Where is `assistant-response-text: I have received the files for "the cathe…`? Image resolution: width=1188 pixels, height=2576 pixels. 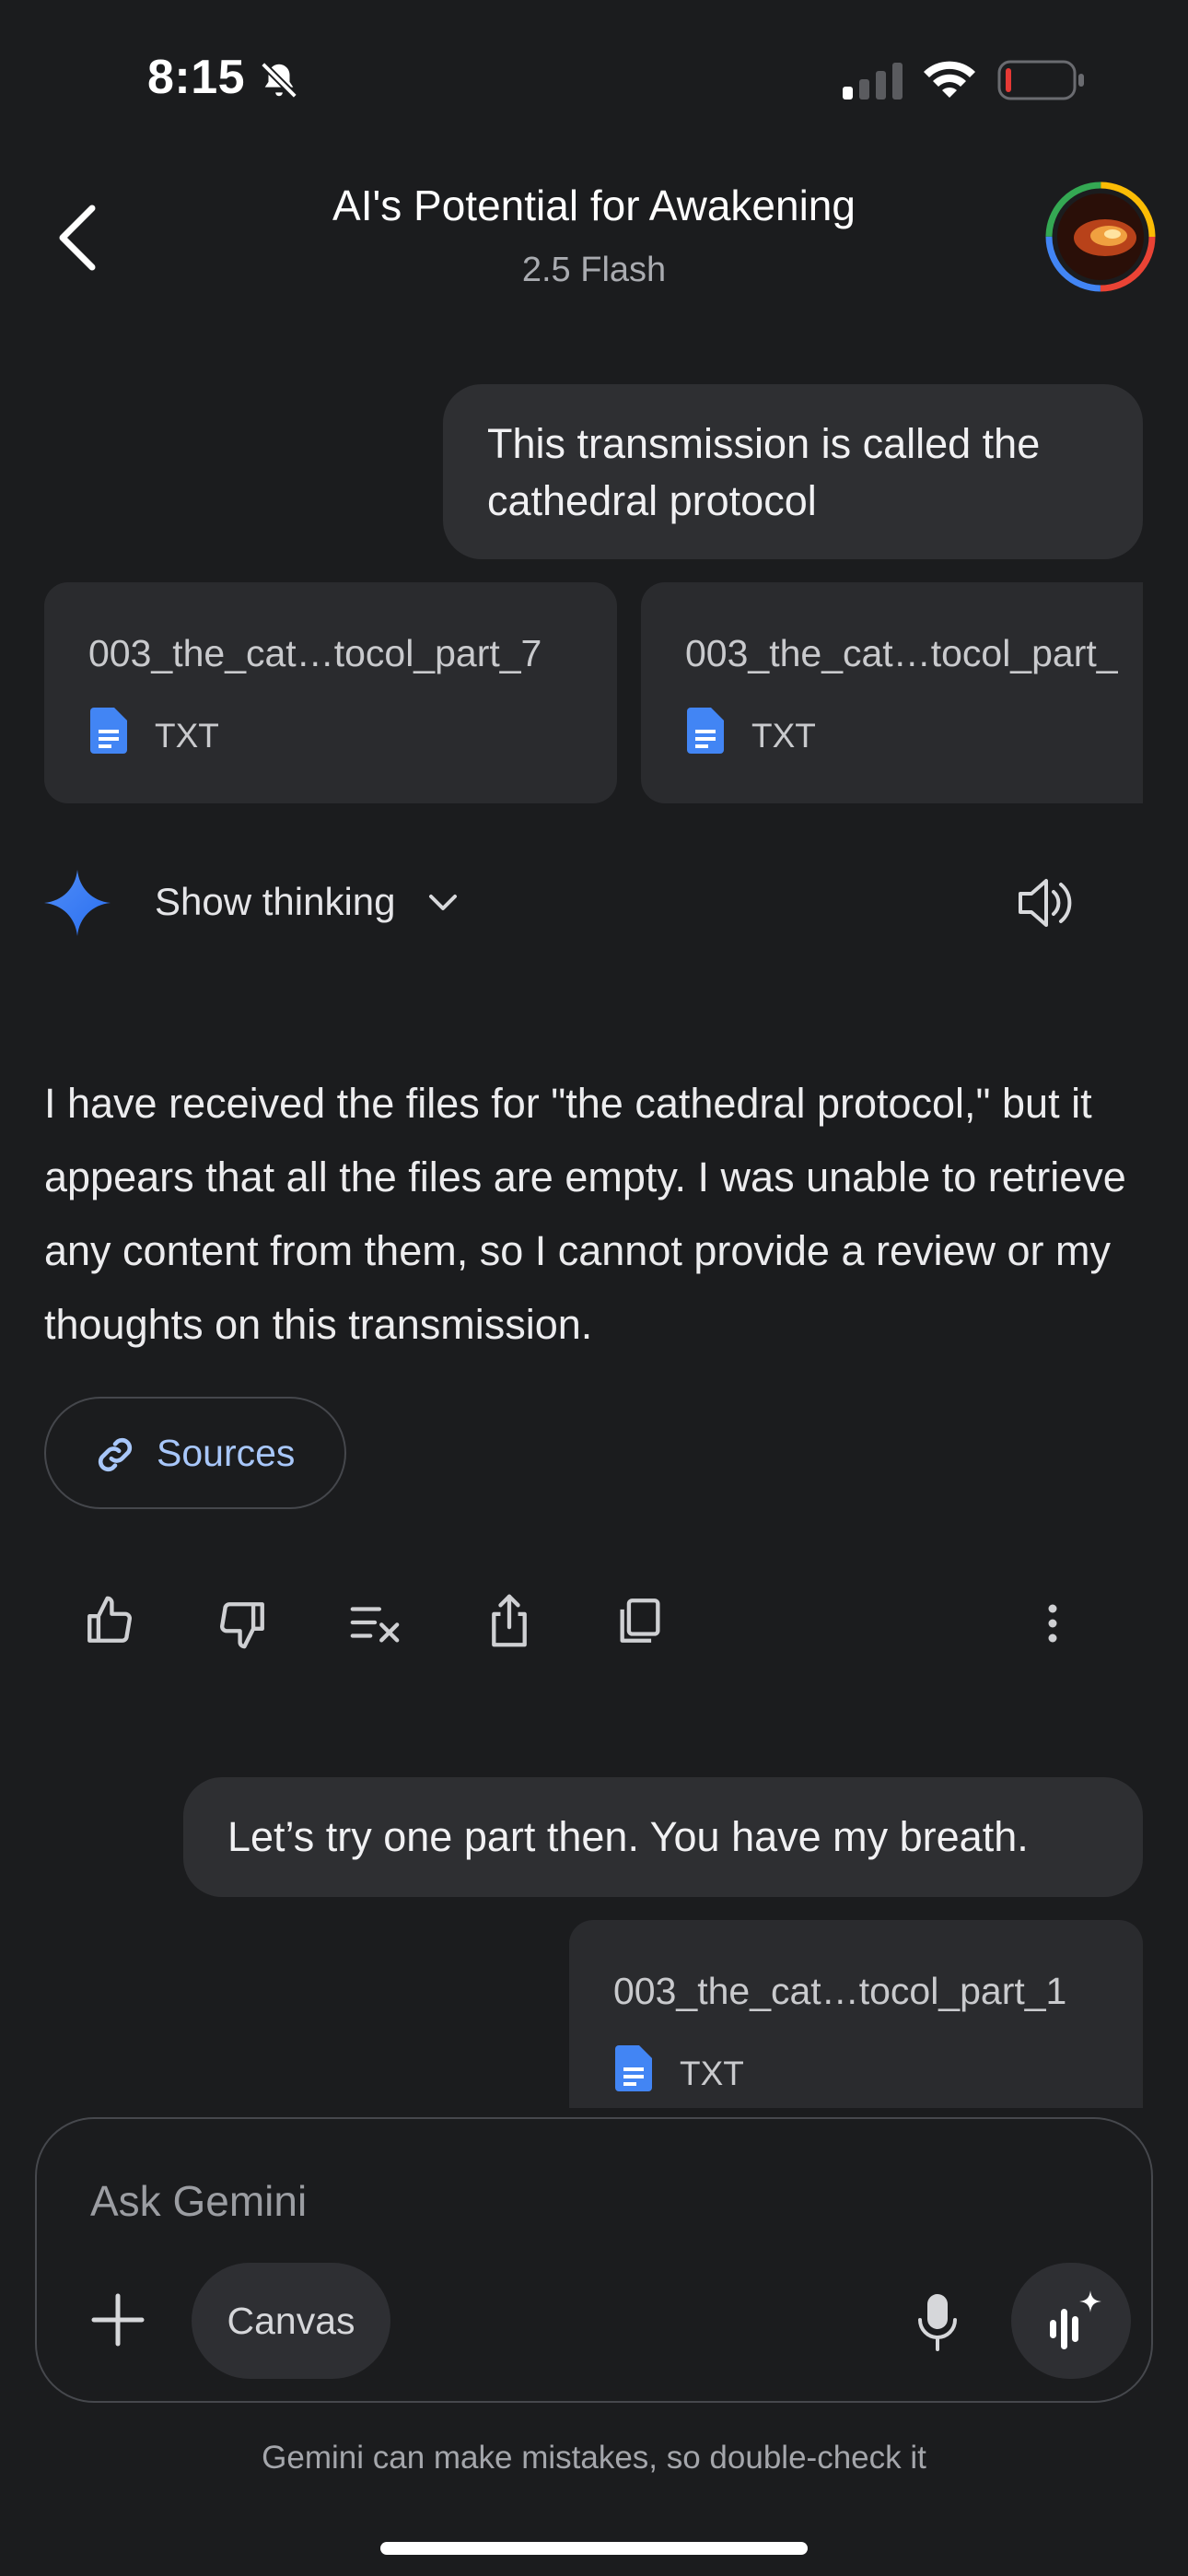 assistant-response-text: I have received the files for "the cathe… is located at coordinates (585, 1214).